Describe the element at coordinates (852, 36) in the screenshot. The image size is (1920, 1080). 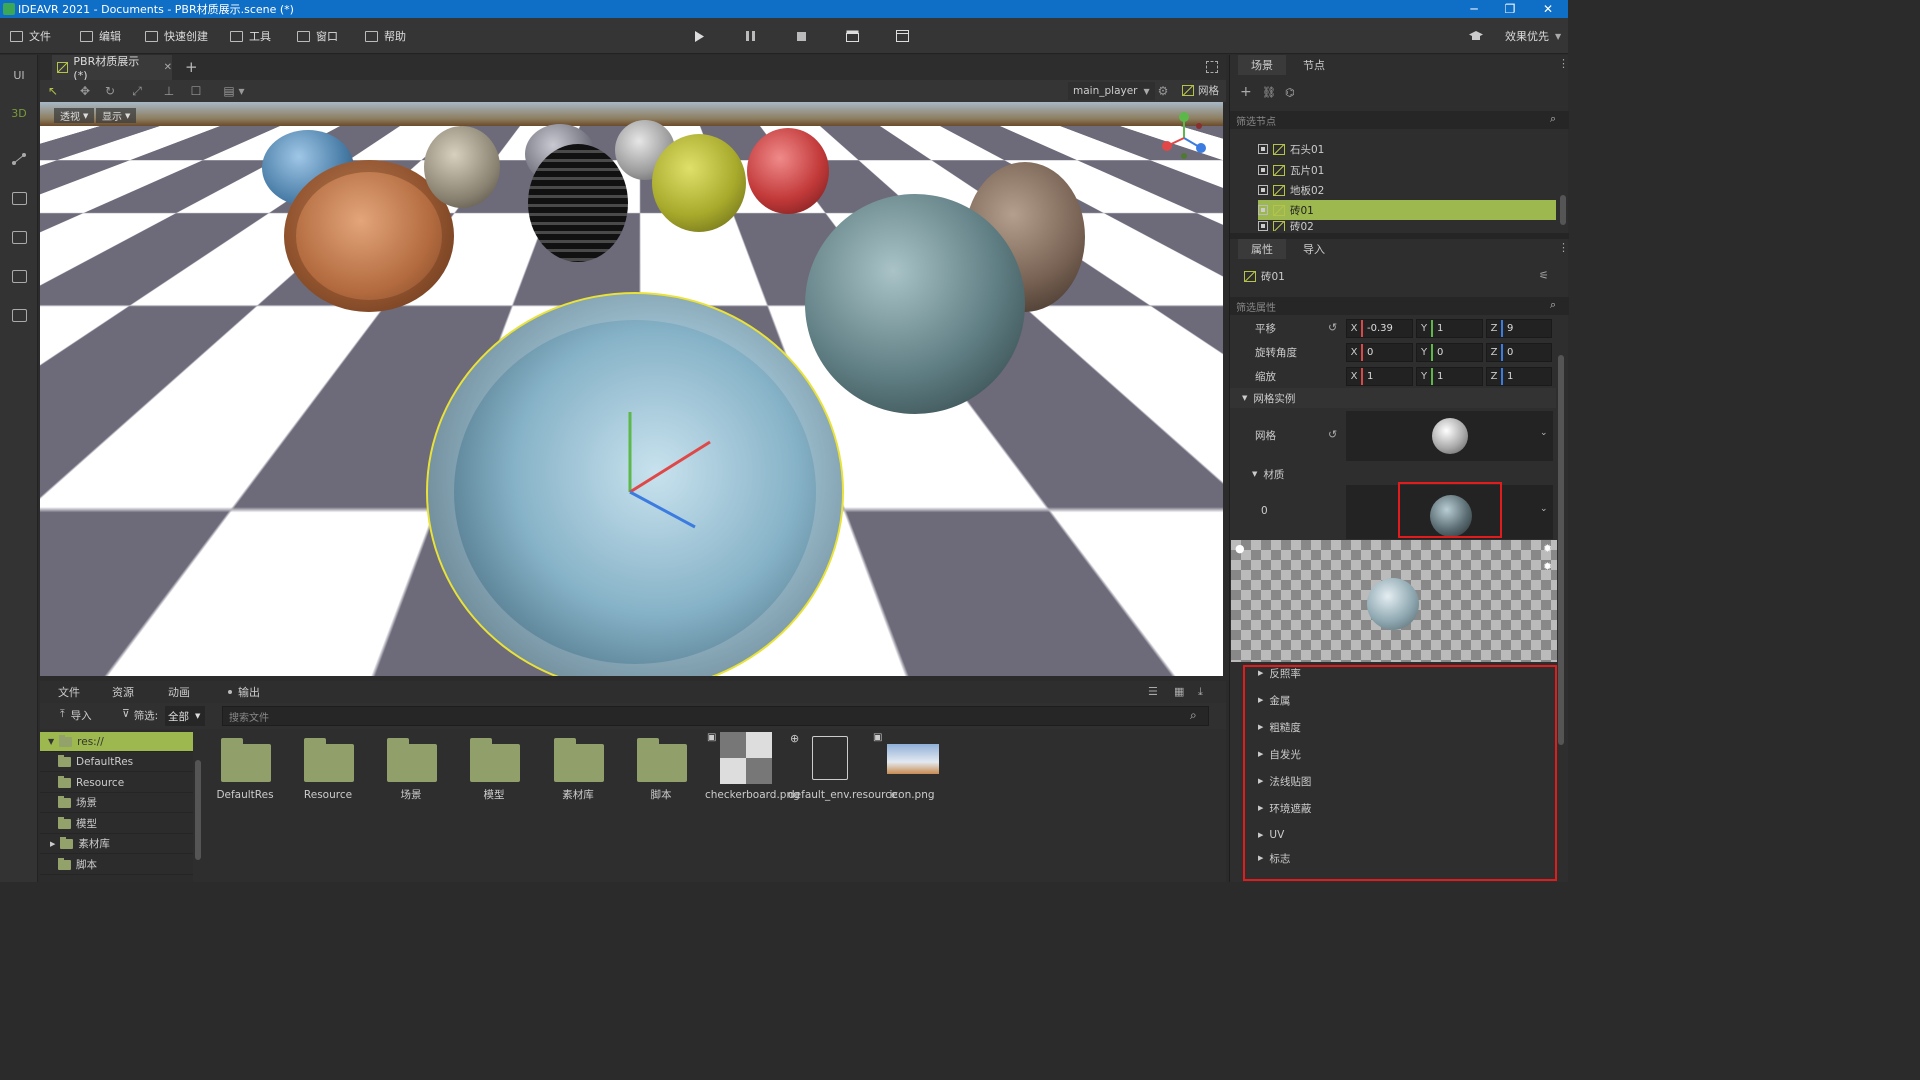
I see `scene-run-button` at that location.